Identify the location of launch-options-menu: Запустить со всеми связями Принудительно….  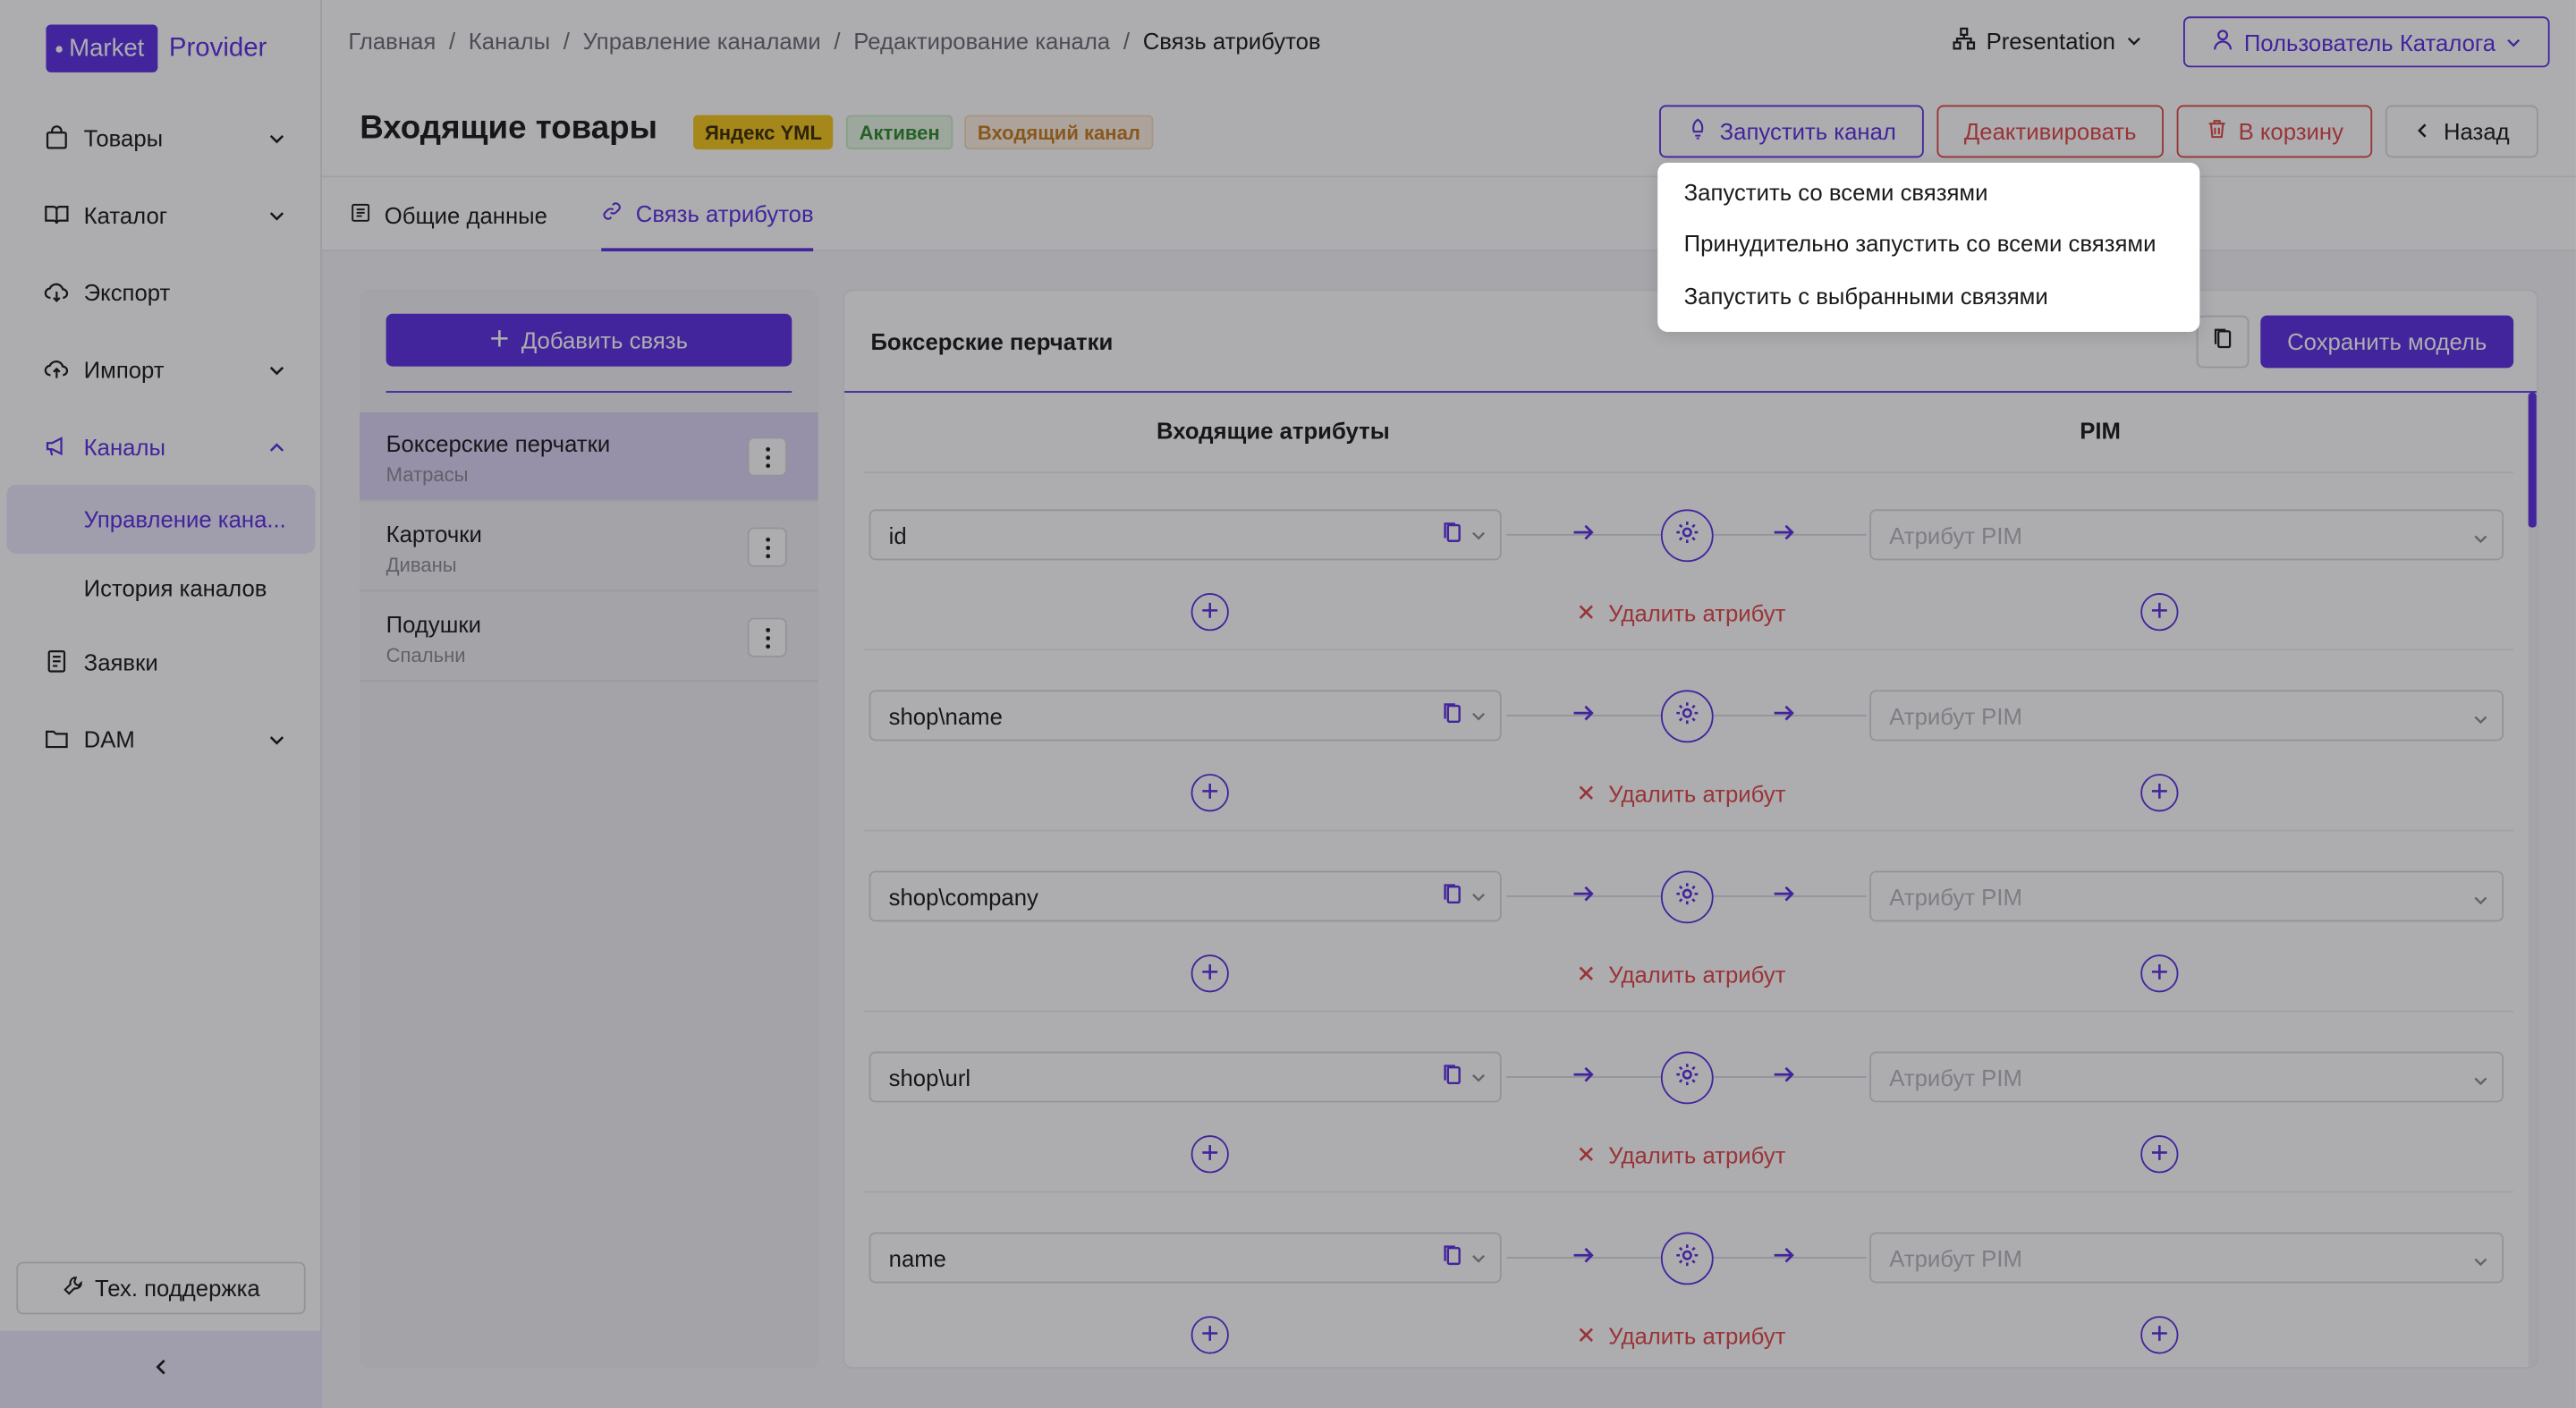
(1928, 247).